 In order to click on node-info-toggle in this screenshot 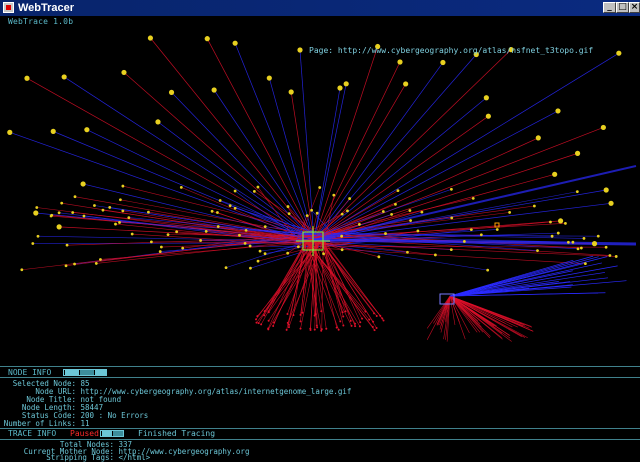, I will do `click(85, 372)`.